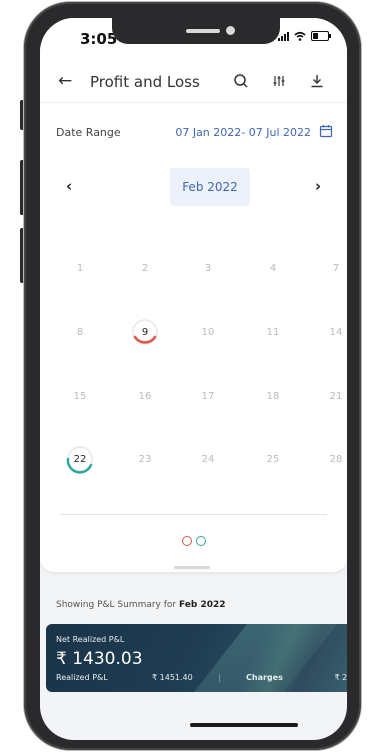 The width and height of the screenshot is (379, 755). I want to click on net-pnl-amount: ₹ 1430.03, so click(99, 659).